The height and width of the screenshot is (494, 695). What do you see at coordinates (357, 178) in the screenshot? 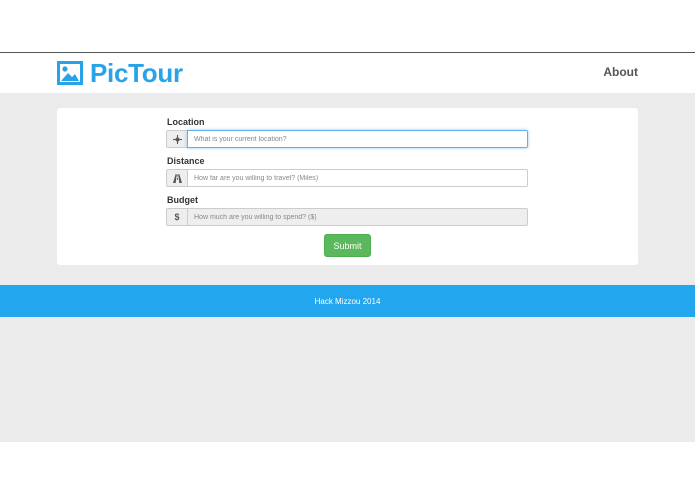
I see `distance-input` at bounding box center [357, 178].